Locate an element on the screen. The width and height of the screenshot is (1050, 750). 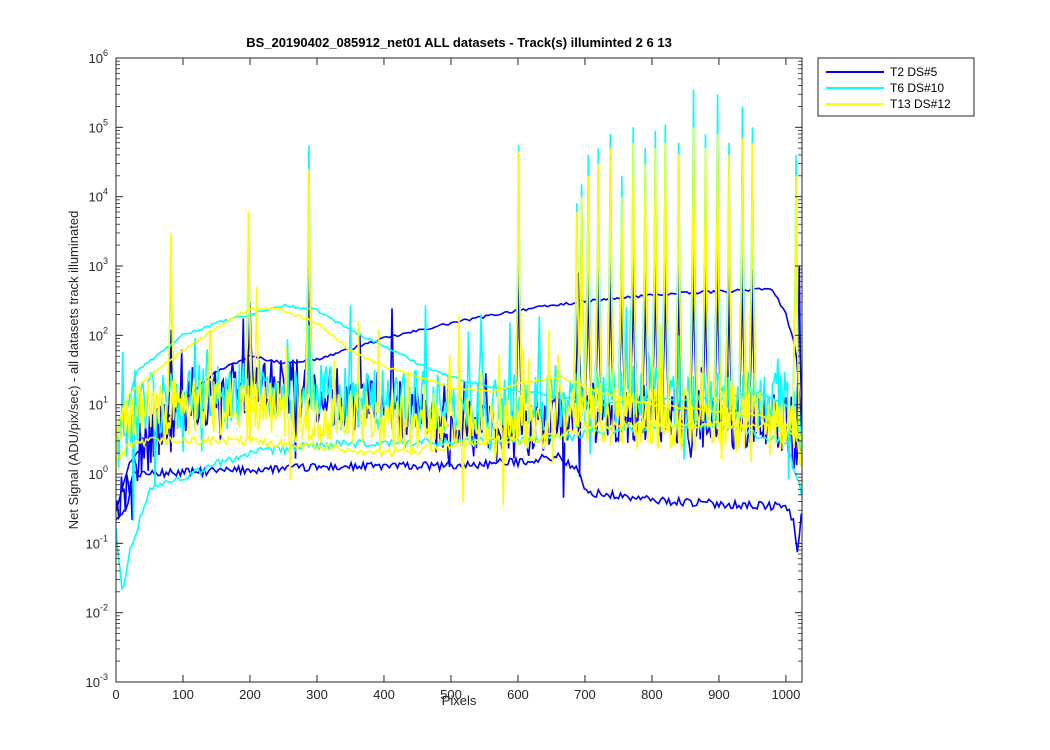
y-tick-label: 102 is located at coordinates (98, 334).